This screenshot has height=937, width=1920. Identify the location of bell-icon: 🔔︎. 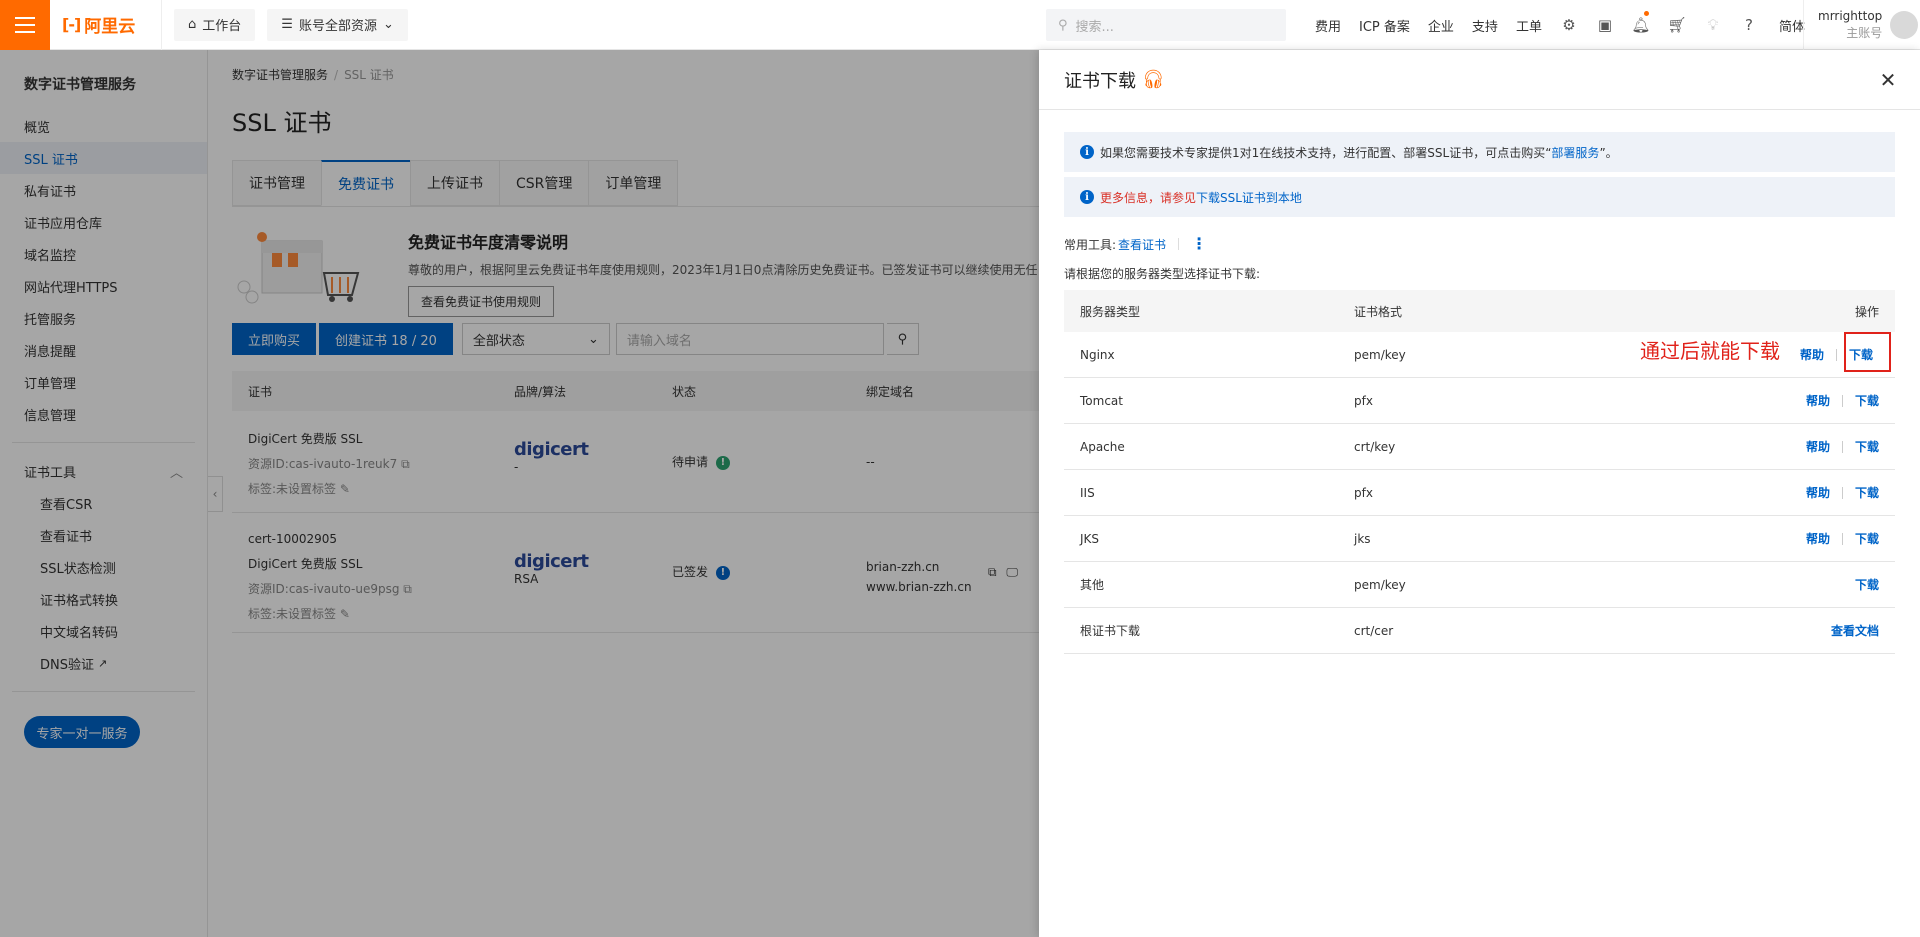
(1641, 25).